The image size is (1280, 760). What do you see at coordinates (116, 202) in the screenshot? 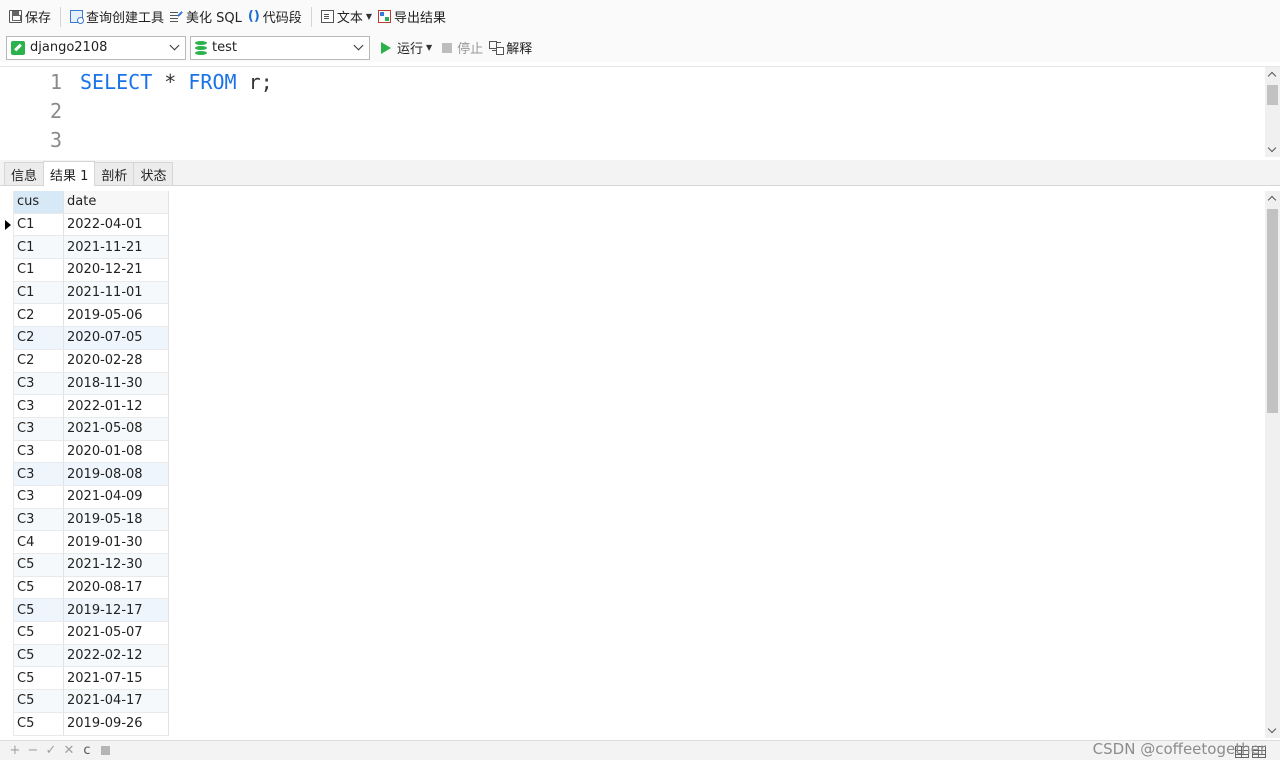
I see `column-header-date: date` at bounding box center [116, 202].